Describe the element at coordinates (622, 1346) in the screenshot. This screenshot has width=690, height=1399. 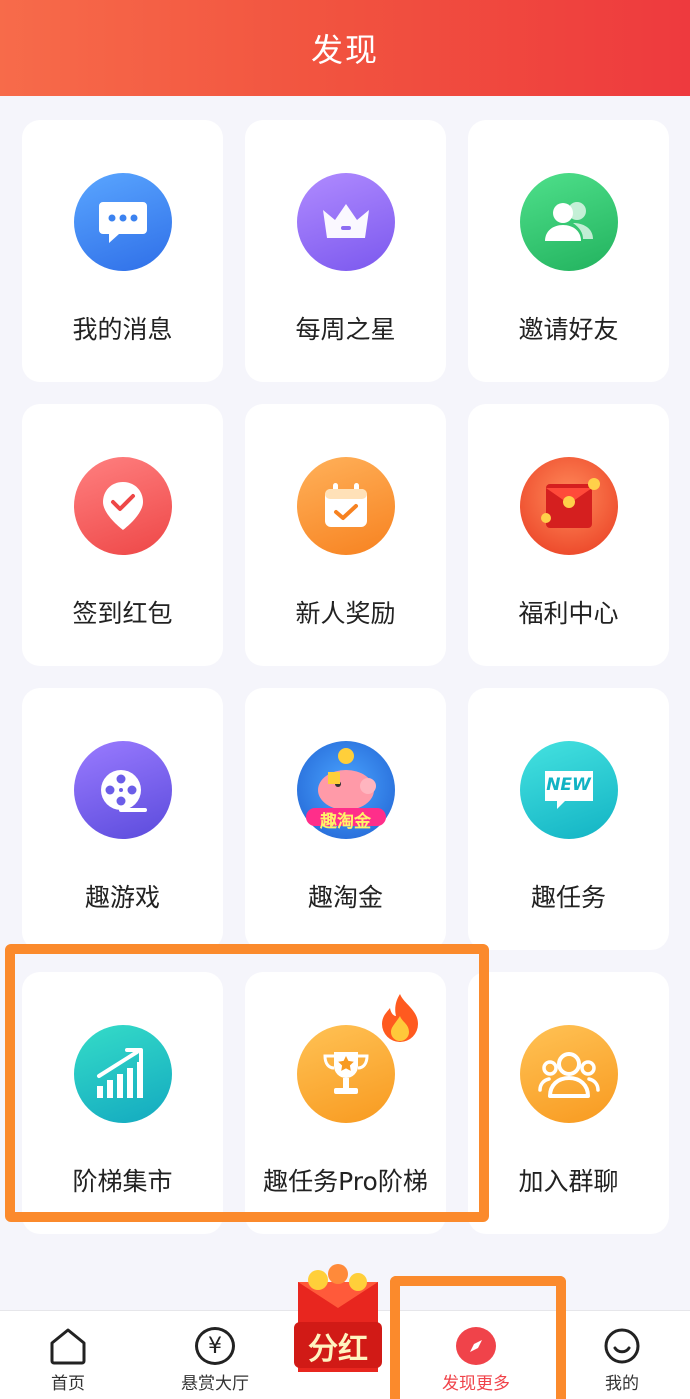
I see `smile-icon` at that location.